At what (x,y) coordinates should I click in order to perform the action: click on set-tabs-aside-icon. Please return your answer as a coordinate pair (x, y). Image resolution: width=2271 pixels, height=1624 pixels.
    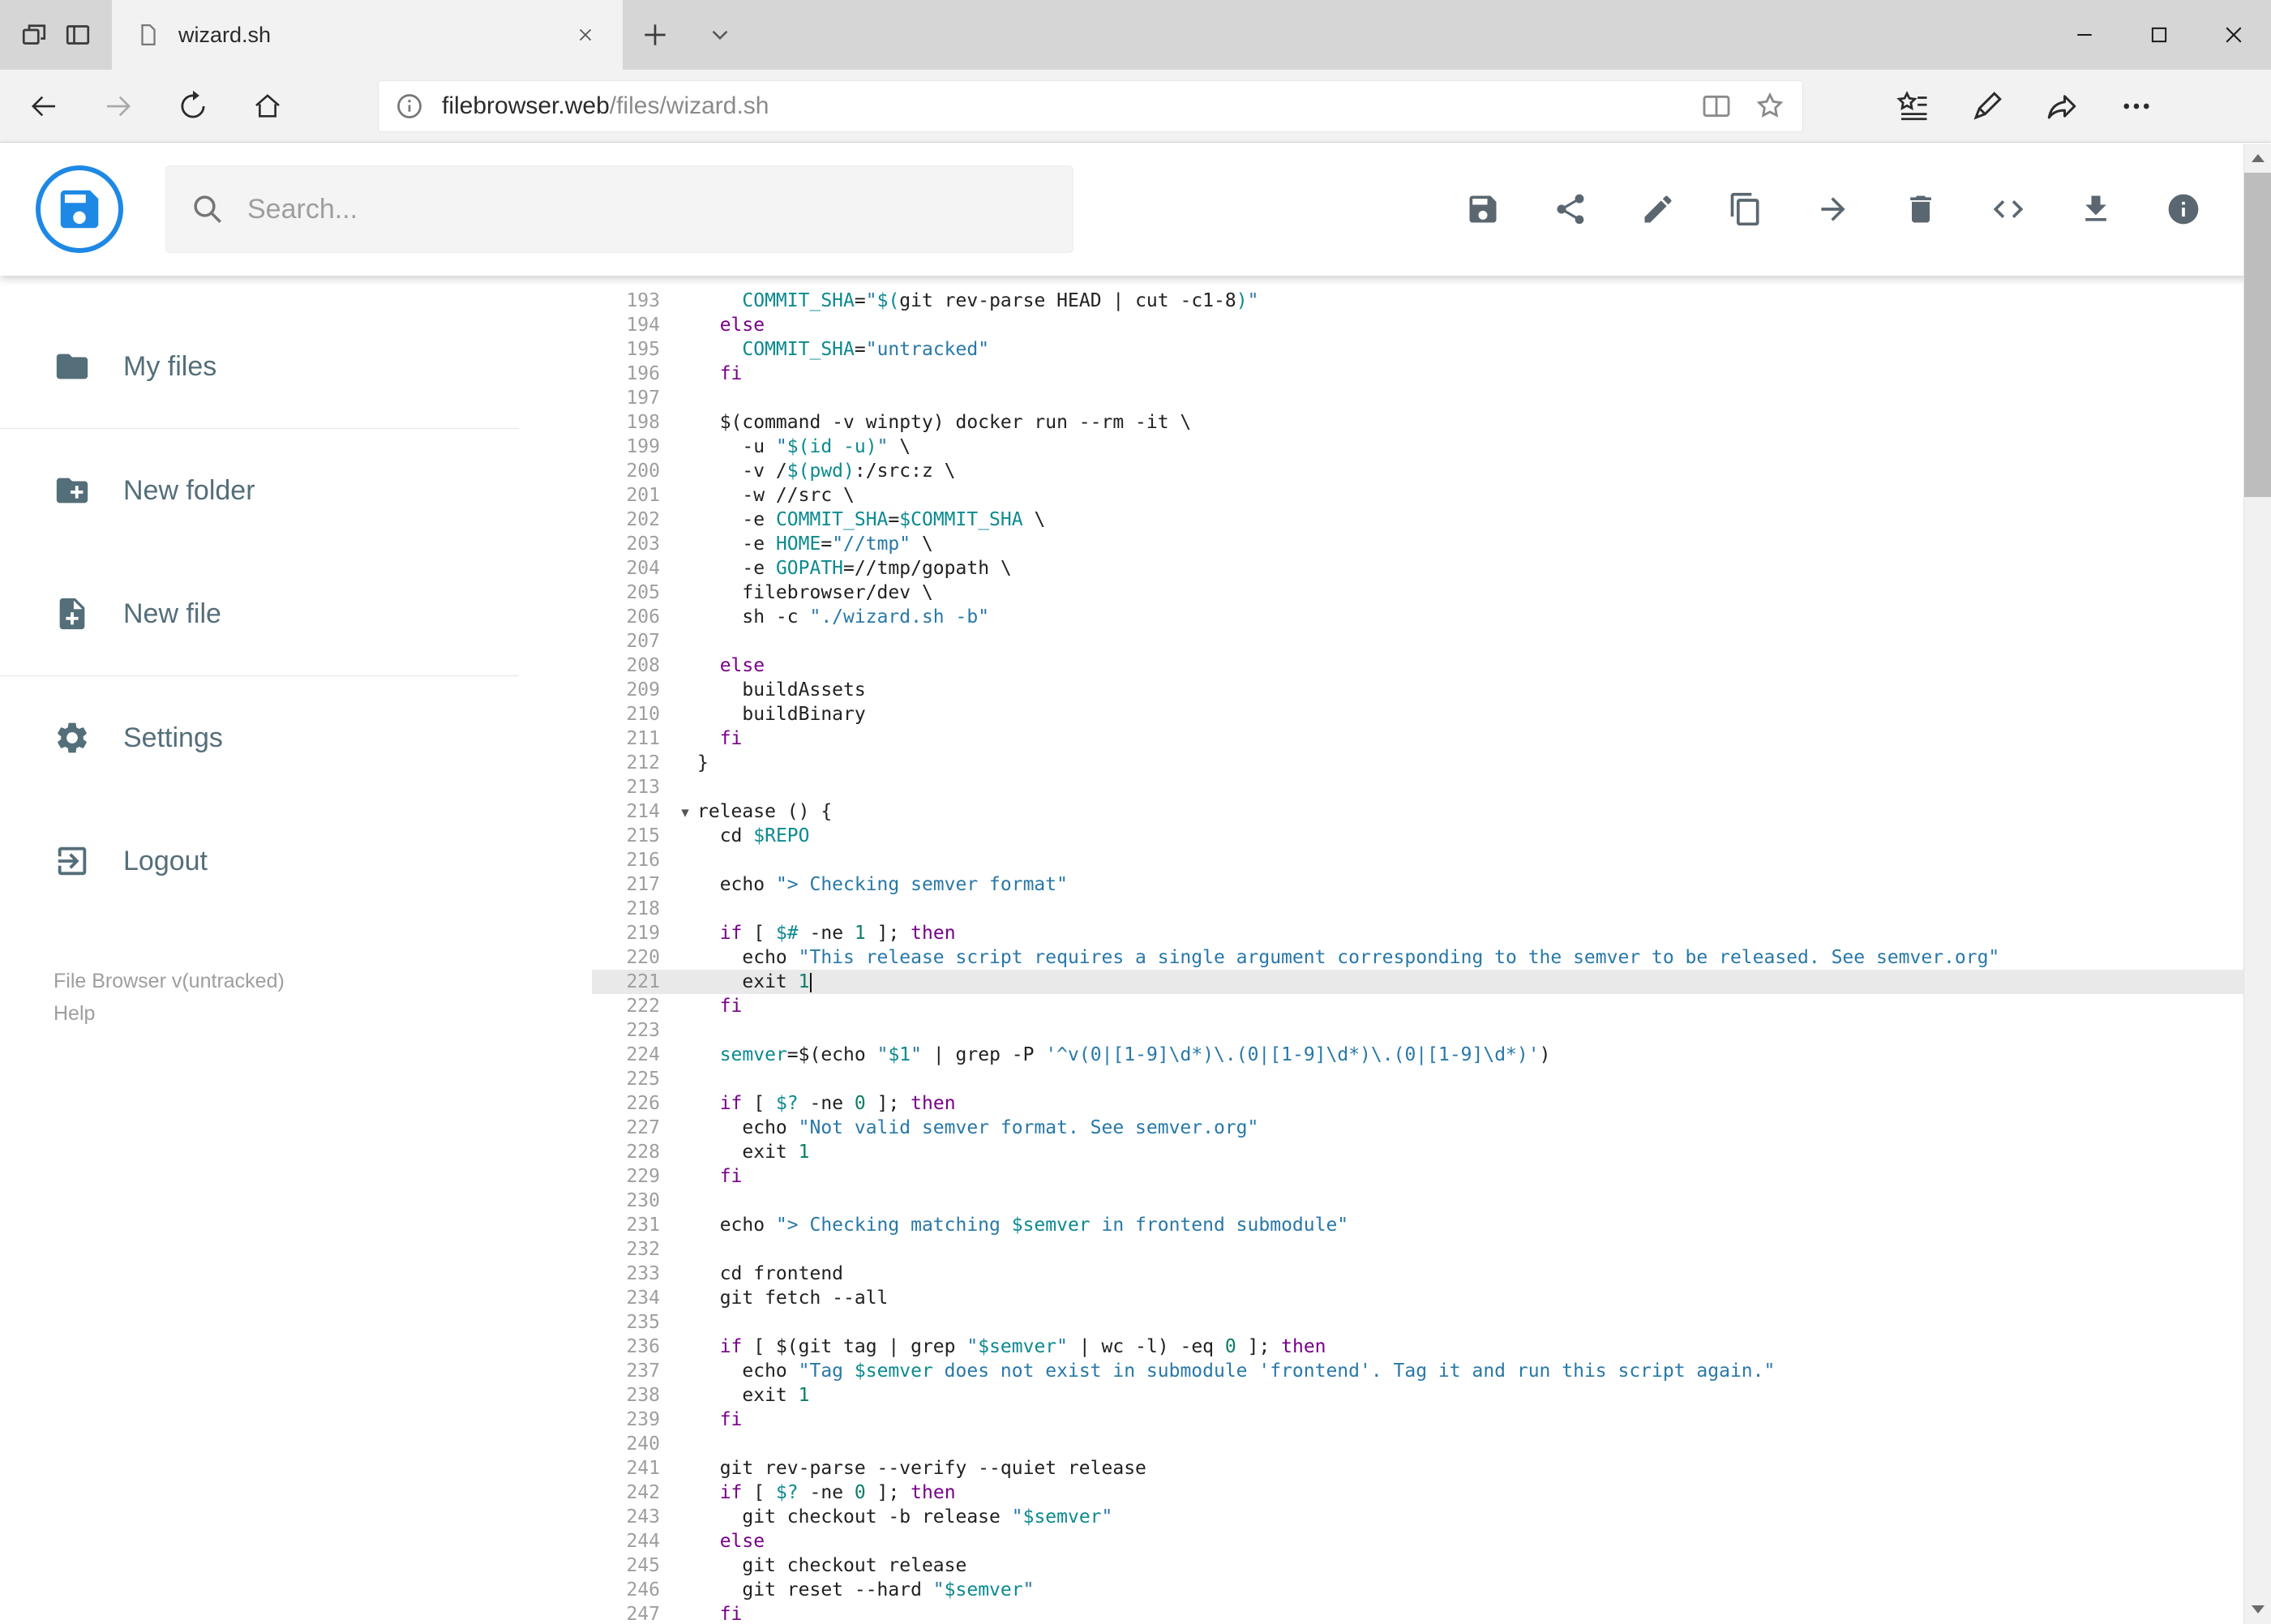
    Looking at the image, I should click on (34, 34).